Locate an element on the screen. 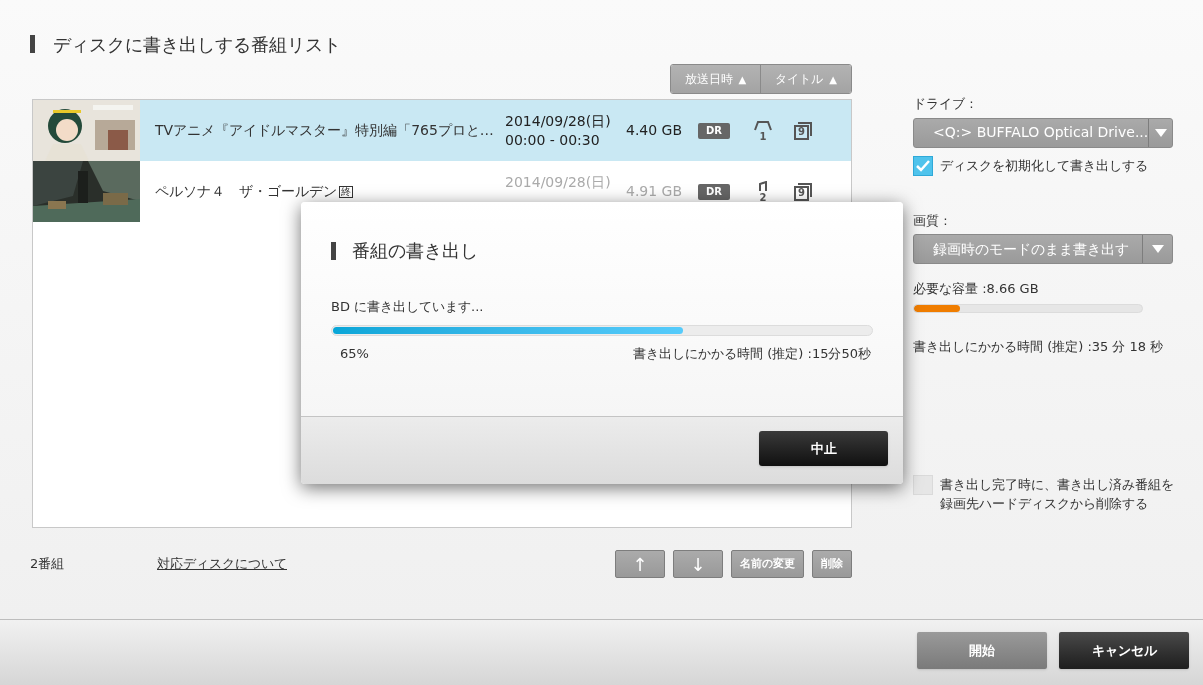 This screenshot has width=1203, height=685. dialog-title: 番組の書き出し is located at coordinates (415, 251).